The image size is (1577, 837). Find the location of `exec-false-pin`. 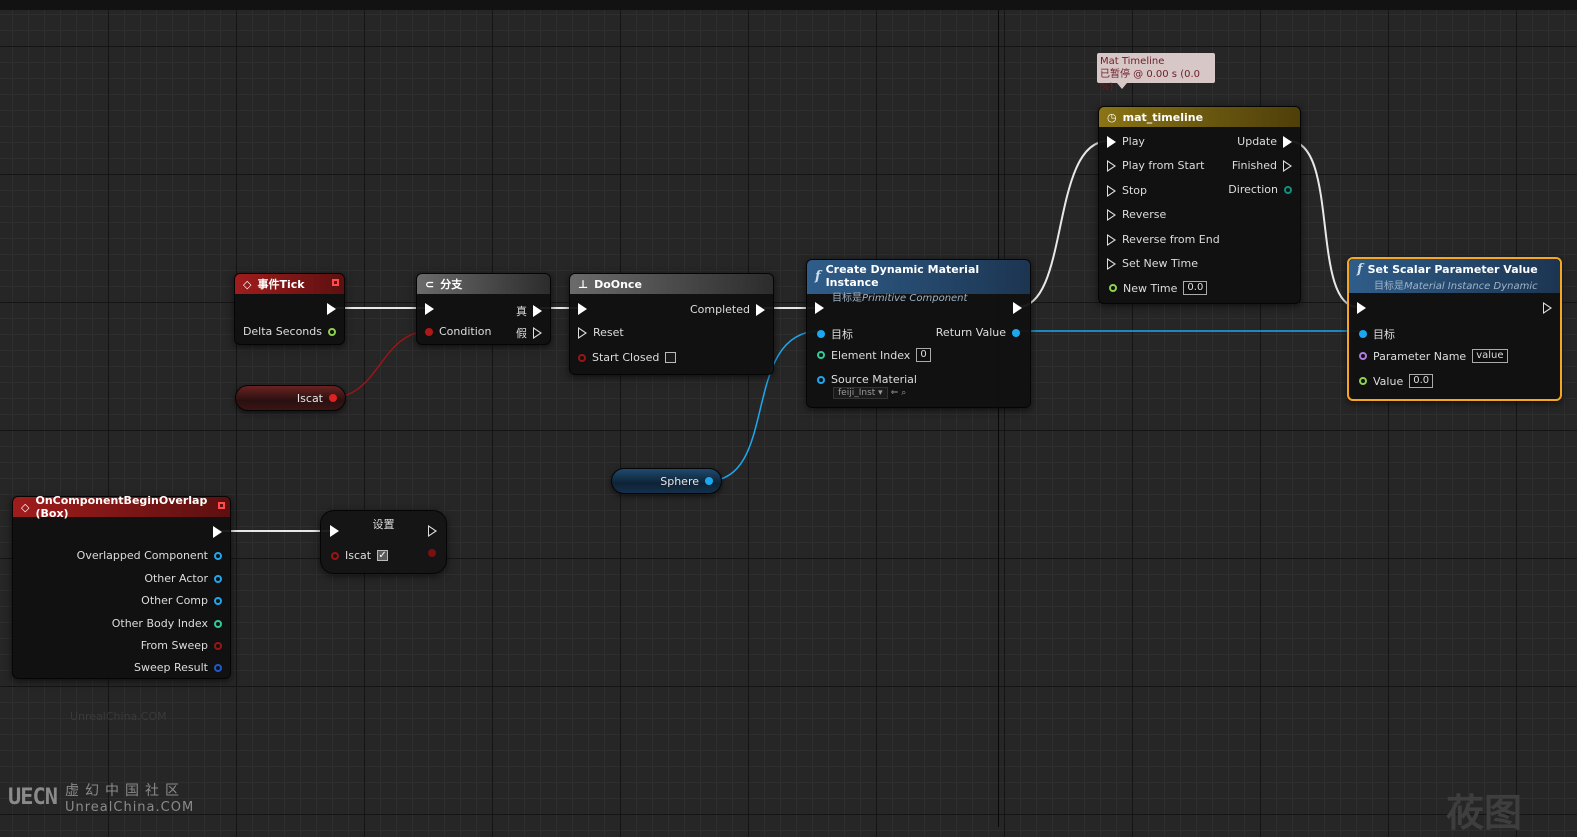

exec-false-pin is located at coordinates (537, 333).